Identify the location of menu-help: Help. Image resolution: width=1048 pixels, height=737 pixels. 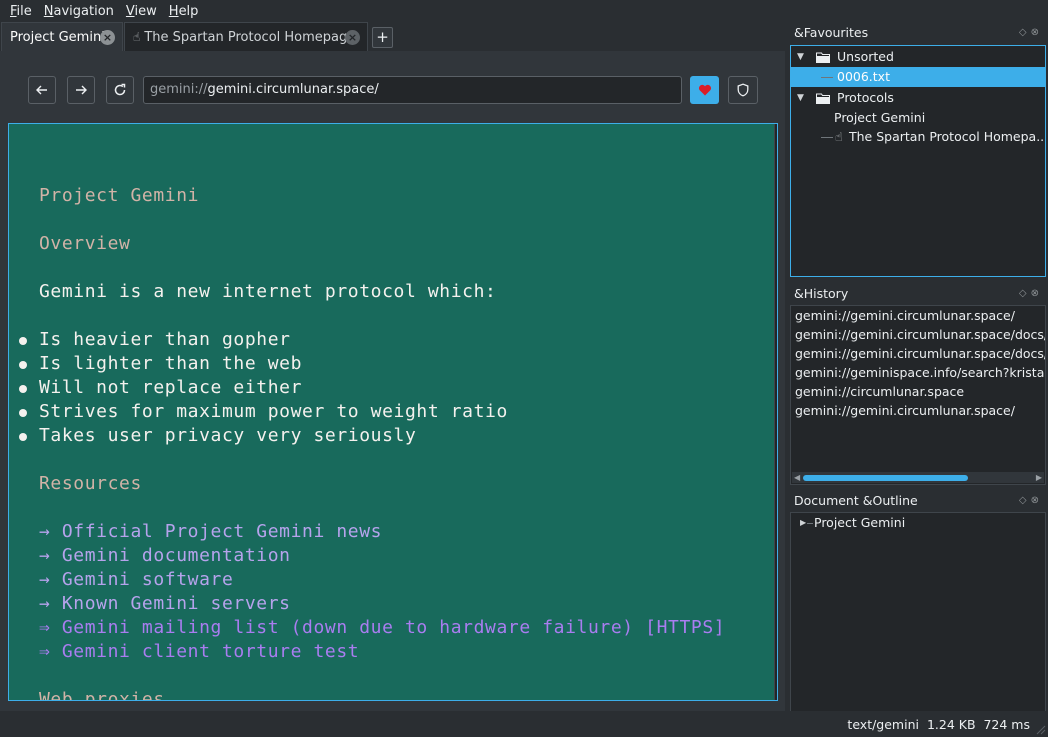
(184, 12).